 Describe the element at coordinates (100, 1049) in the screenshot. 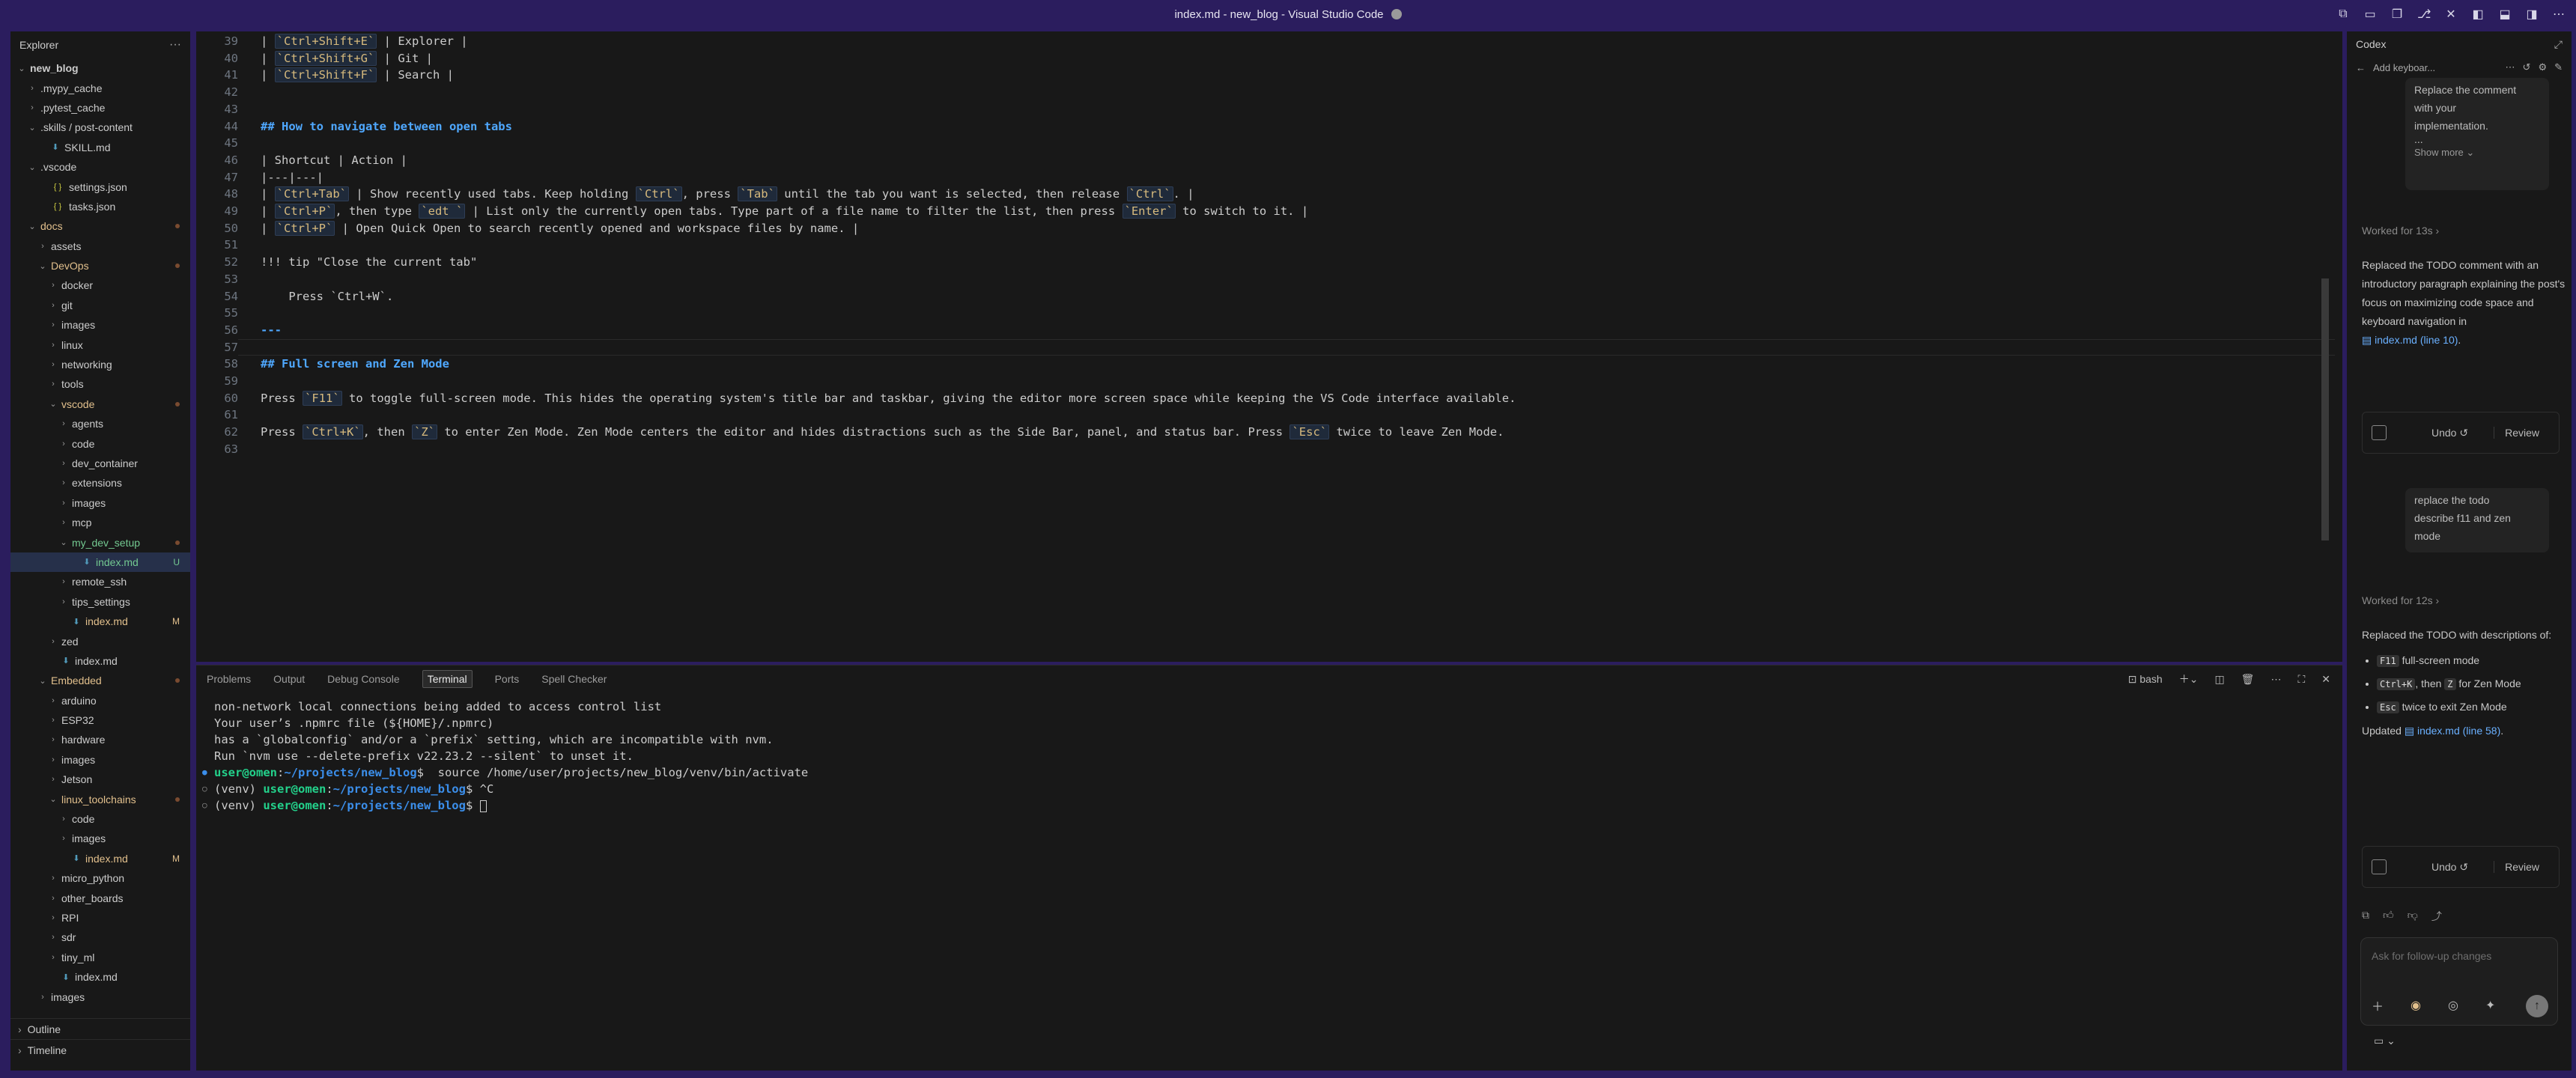

I see `timeline-section: › Timeline` at that location.